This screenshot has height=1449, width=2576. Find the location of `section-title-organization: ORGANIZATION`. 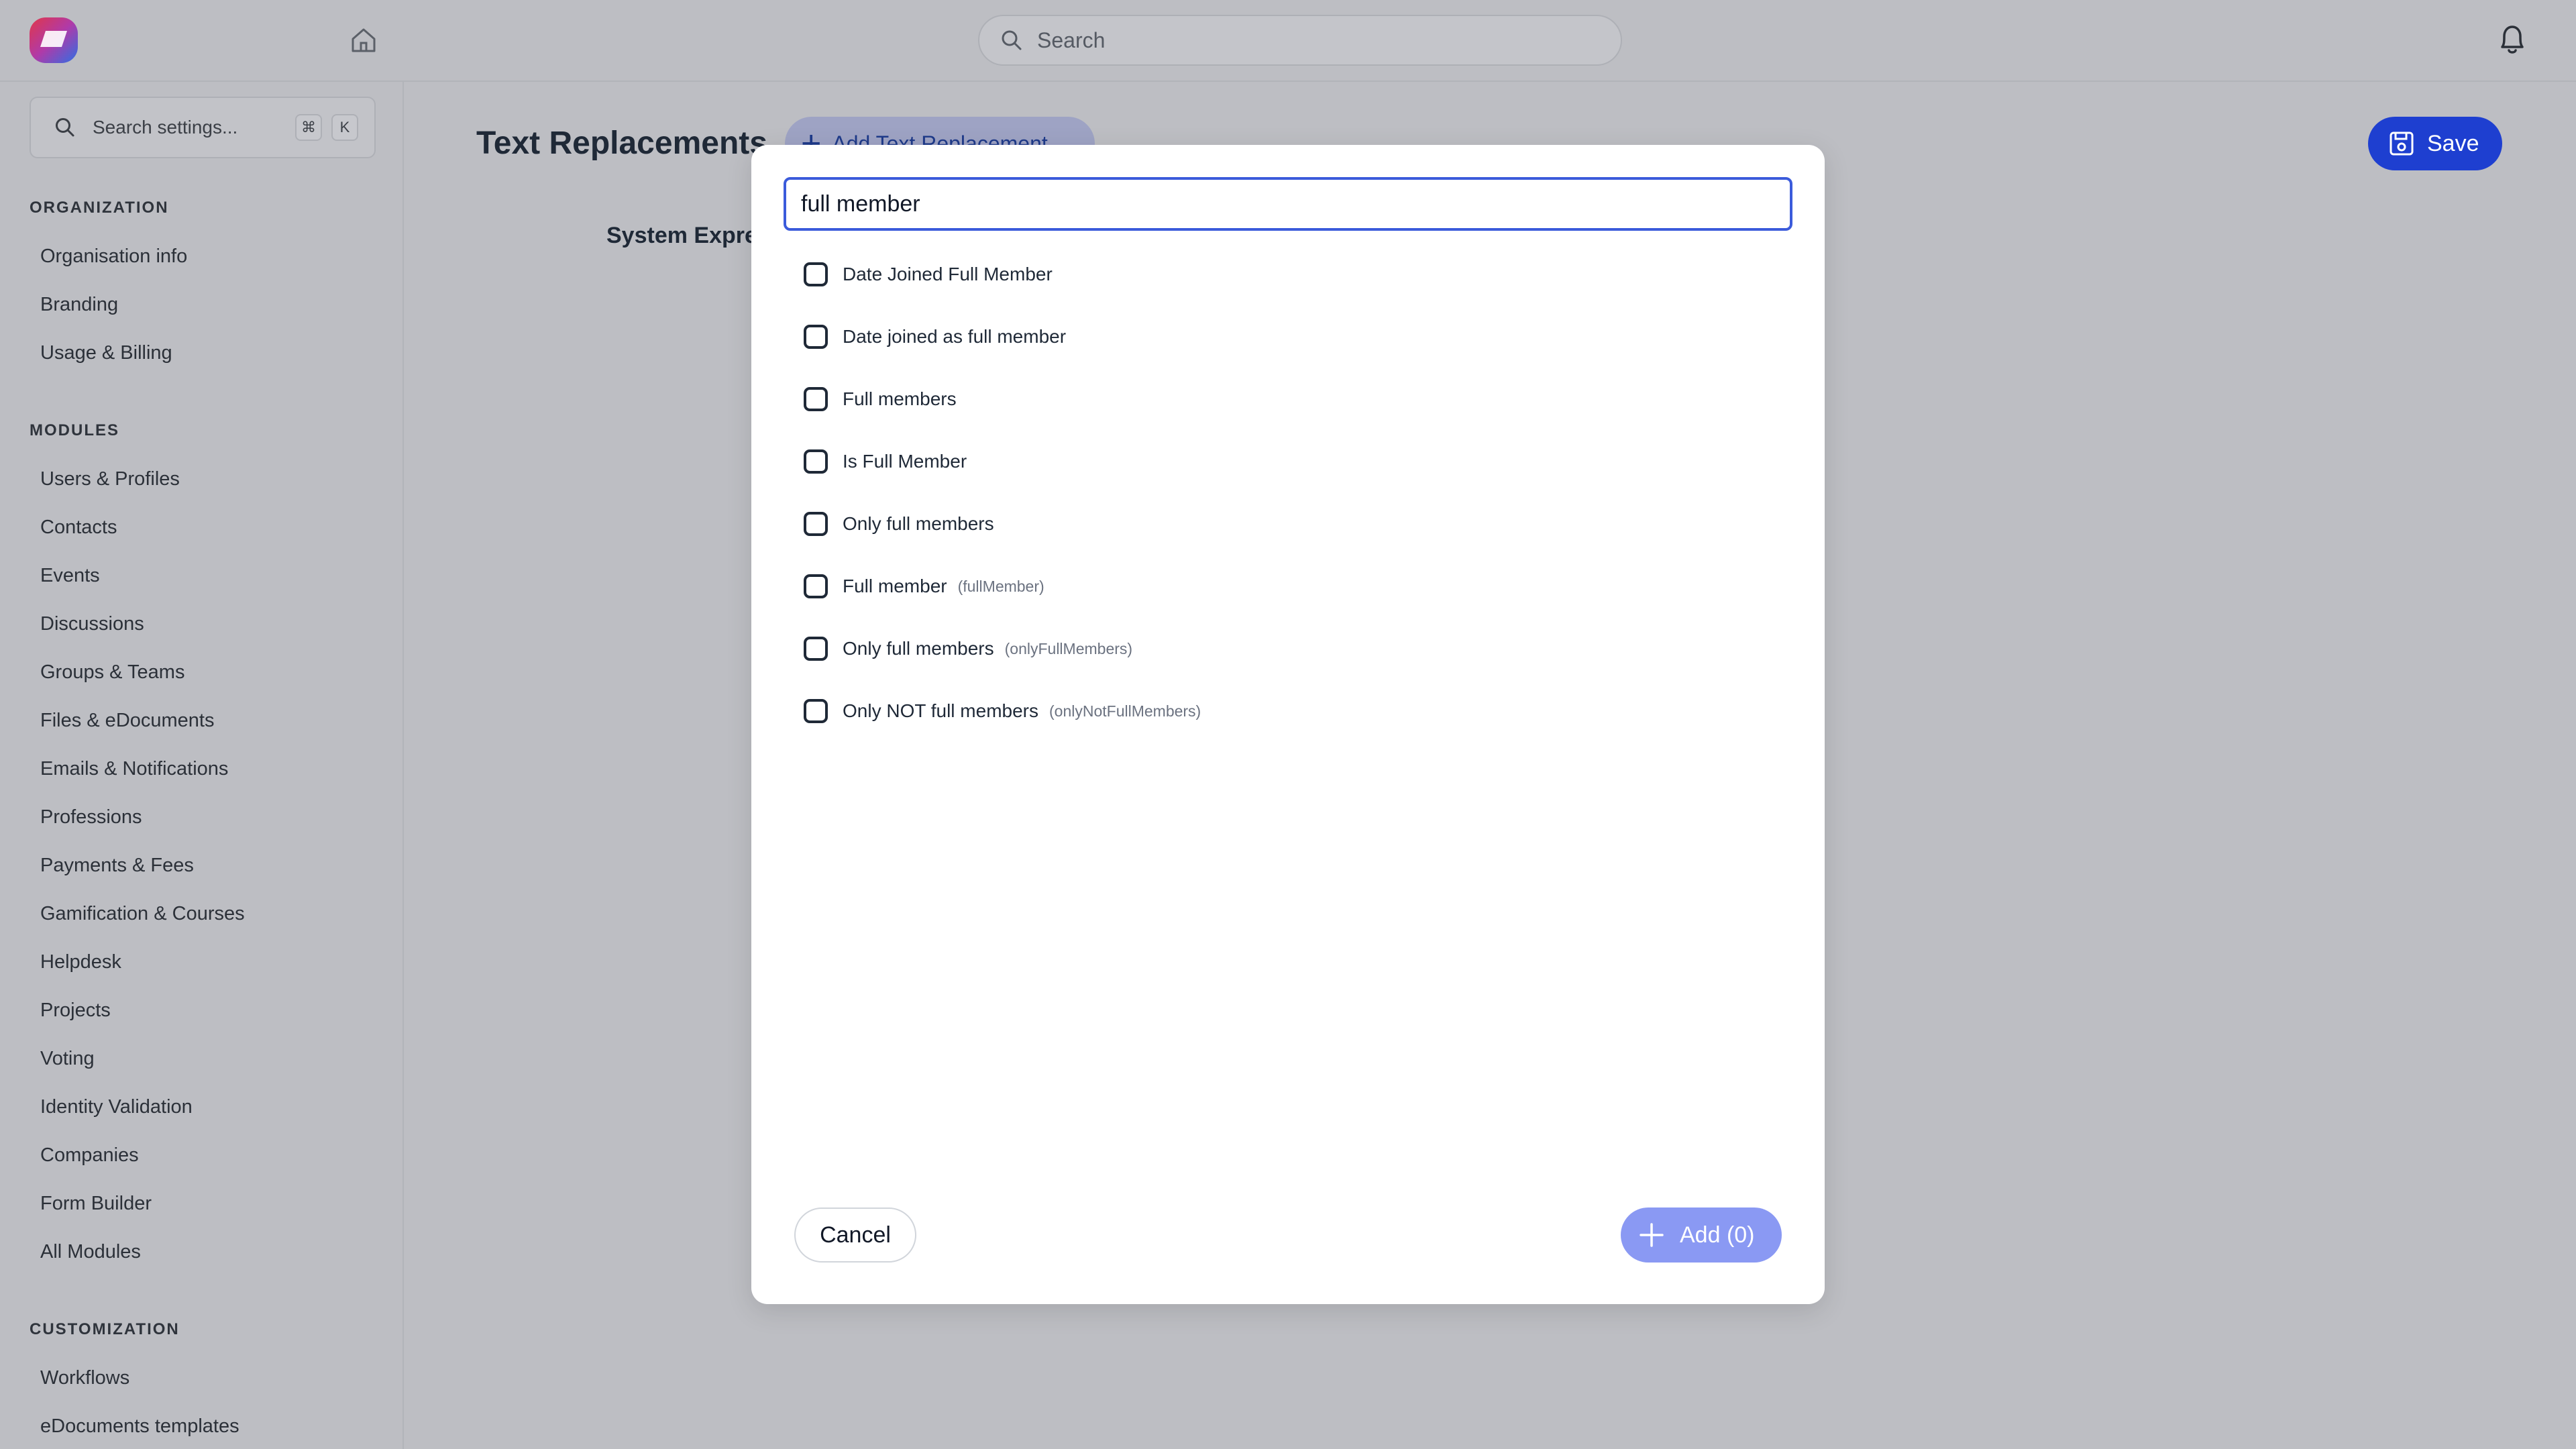

section-title-organization: ORGANIZATION is located at coordinates (99, 208).